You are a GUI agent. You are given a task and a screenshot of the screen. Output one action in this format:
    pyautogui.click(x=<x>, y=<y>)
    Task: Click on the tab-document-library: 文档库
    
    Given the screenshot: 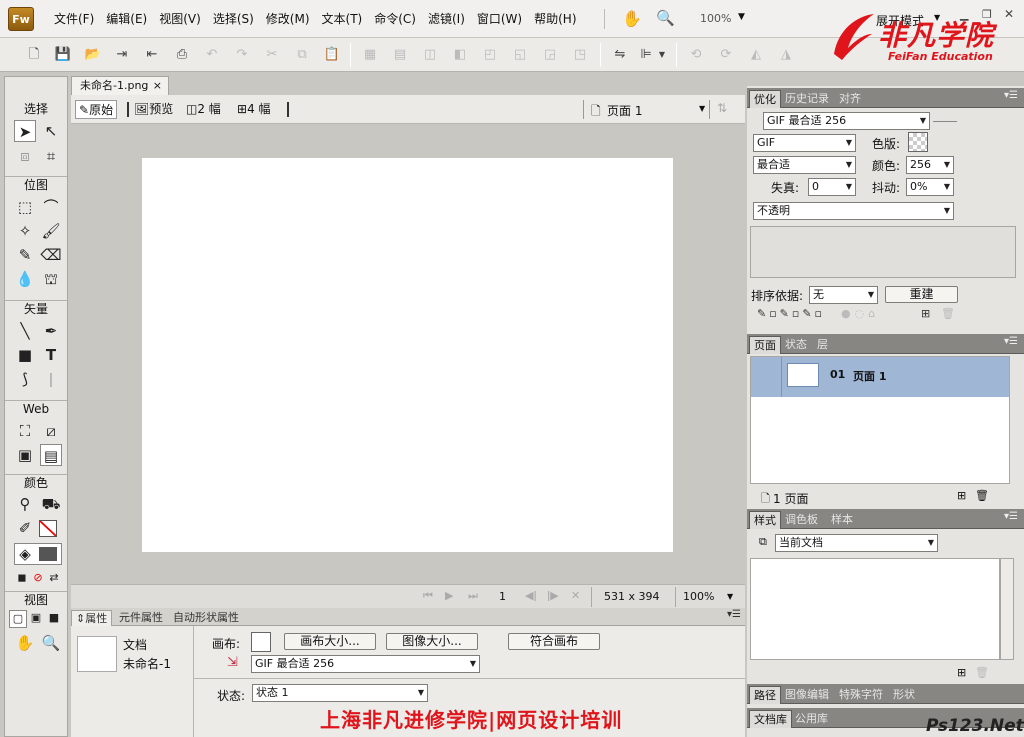 What is the action you would take?
    pyautogui.click(x=770, y=719)
    